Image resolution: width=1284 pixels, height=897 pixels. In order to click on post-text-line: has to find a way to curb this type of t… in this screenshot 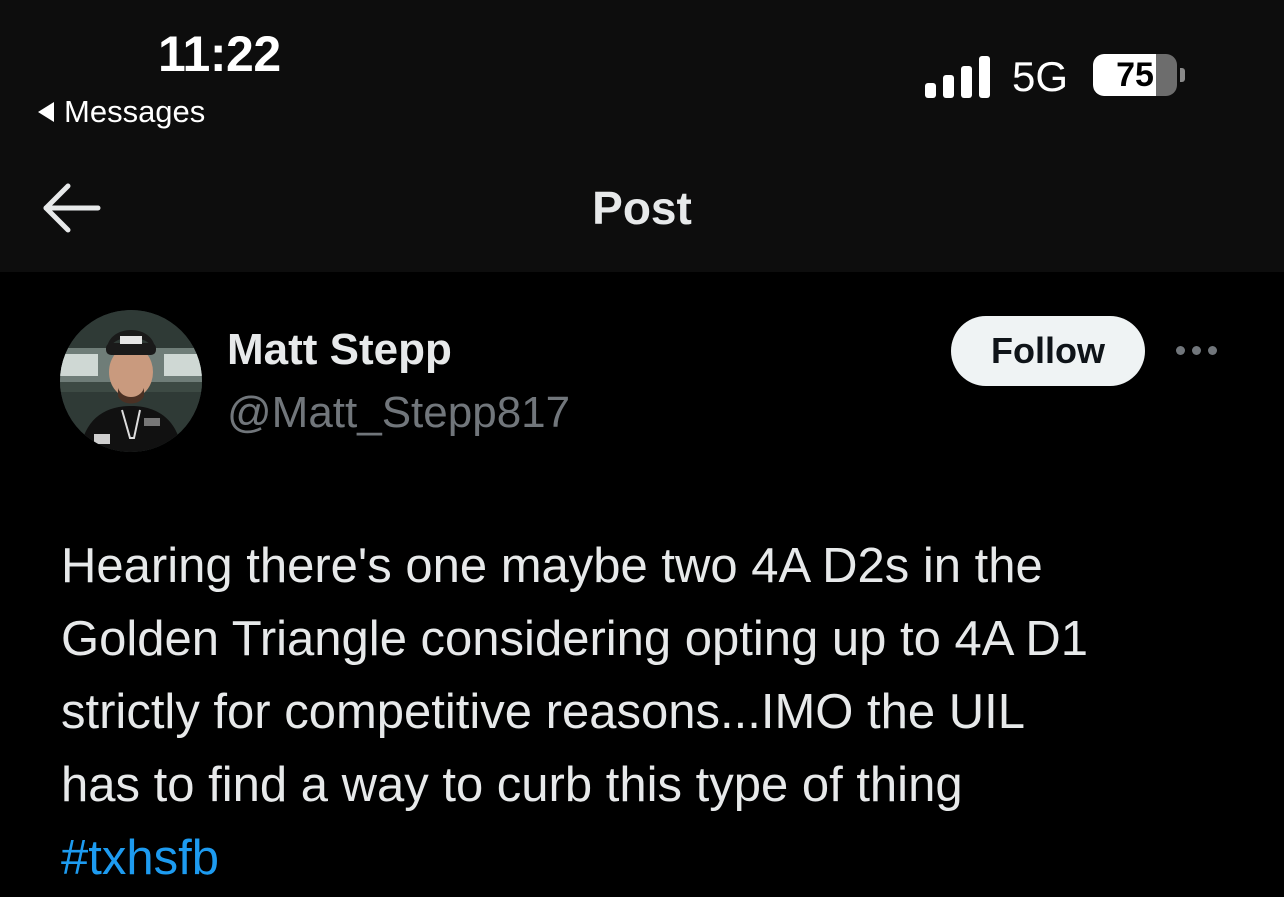, I will do `click(512, 785)`.